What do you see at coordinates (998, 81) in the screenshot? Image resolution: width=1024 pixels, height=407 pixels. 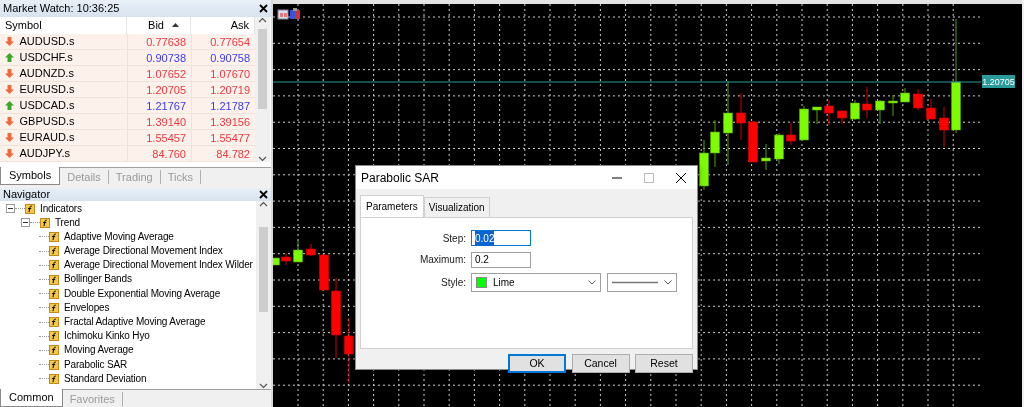 I see `price-label: 1.20705` at bounding box center [998, 81].